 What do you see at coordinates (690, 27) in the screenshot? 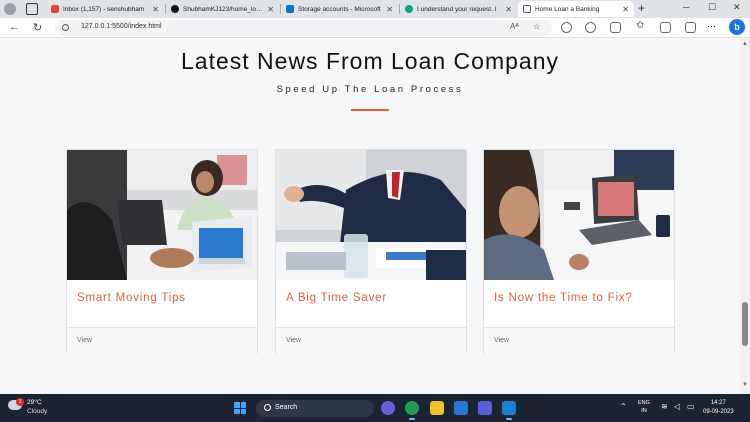
I see `browser-essentials-icon` at bounding box center [690, 27].